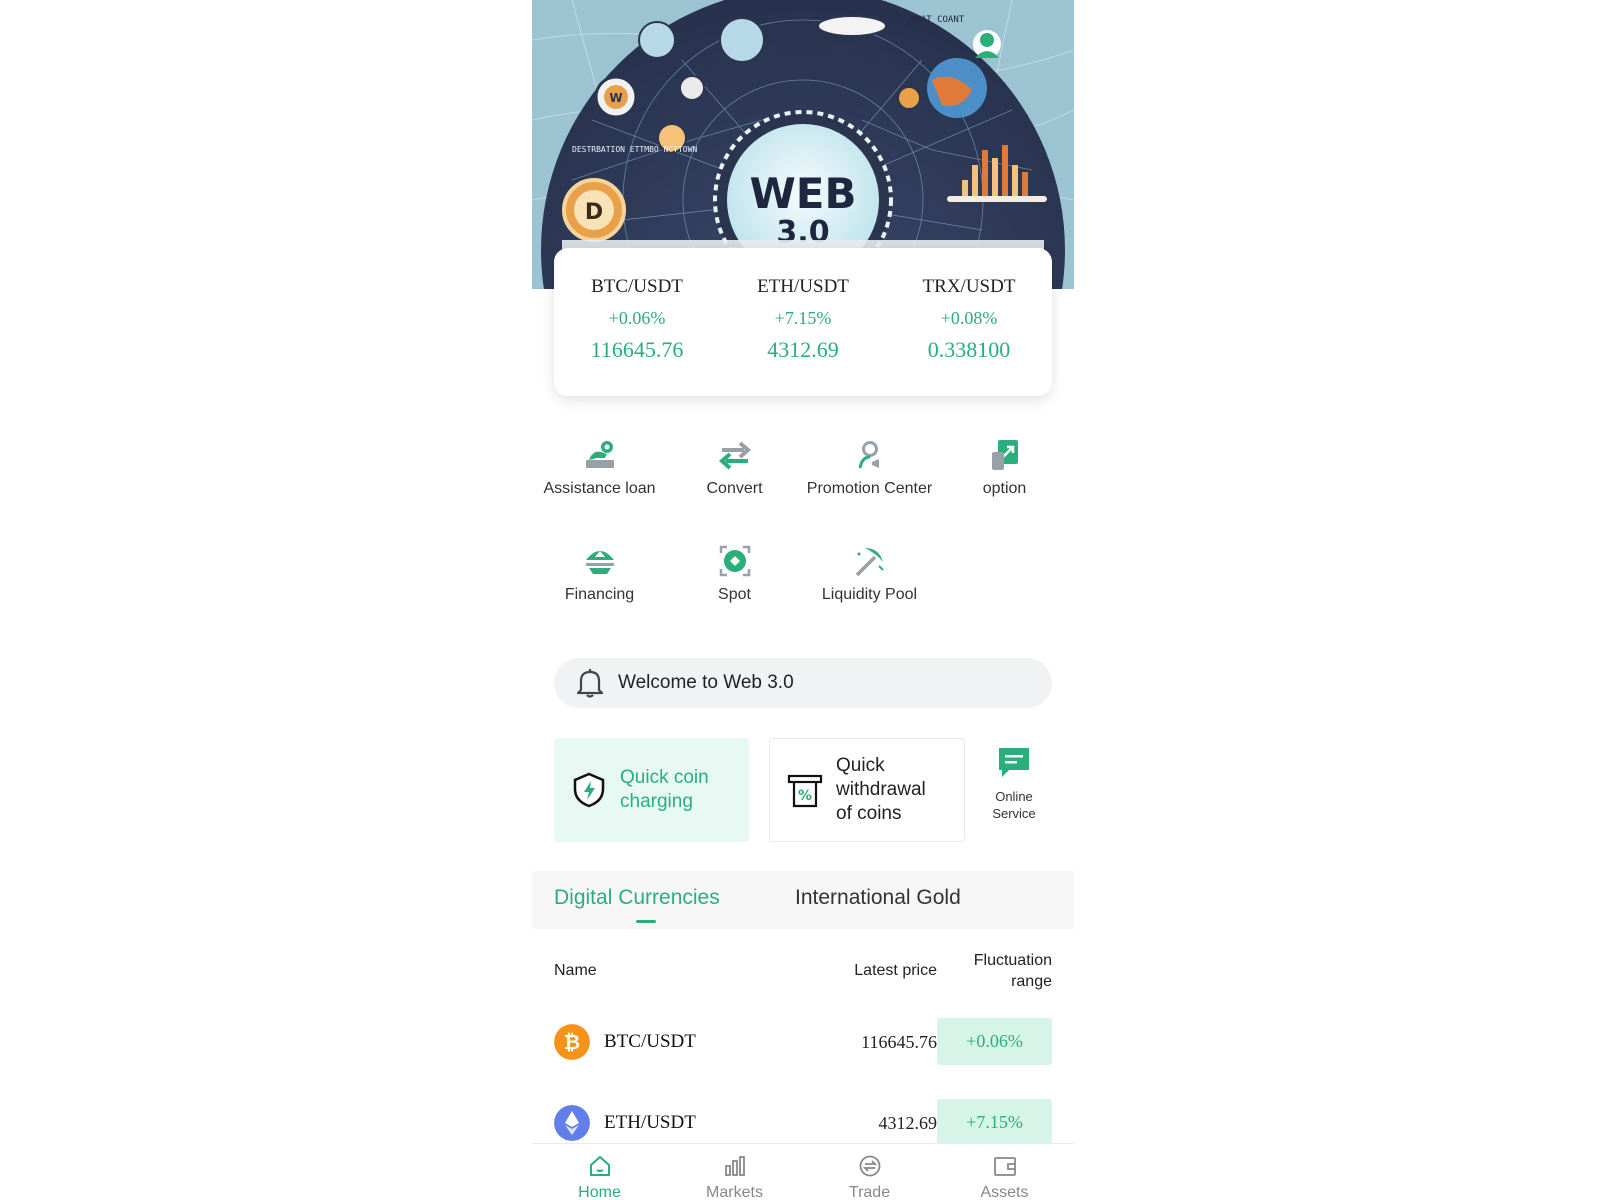  What do you see at coordinates (969, 349) in the screenshot?
I see `ticker-price: 0.338100` at bounding box center [969, 349].